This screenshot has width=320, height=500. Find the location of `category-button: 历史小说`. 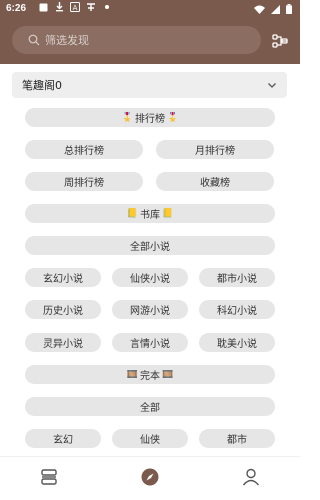

category-button: 历史小说 is located at coordinates (63, 309).